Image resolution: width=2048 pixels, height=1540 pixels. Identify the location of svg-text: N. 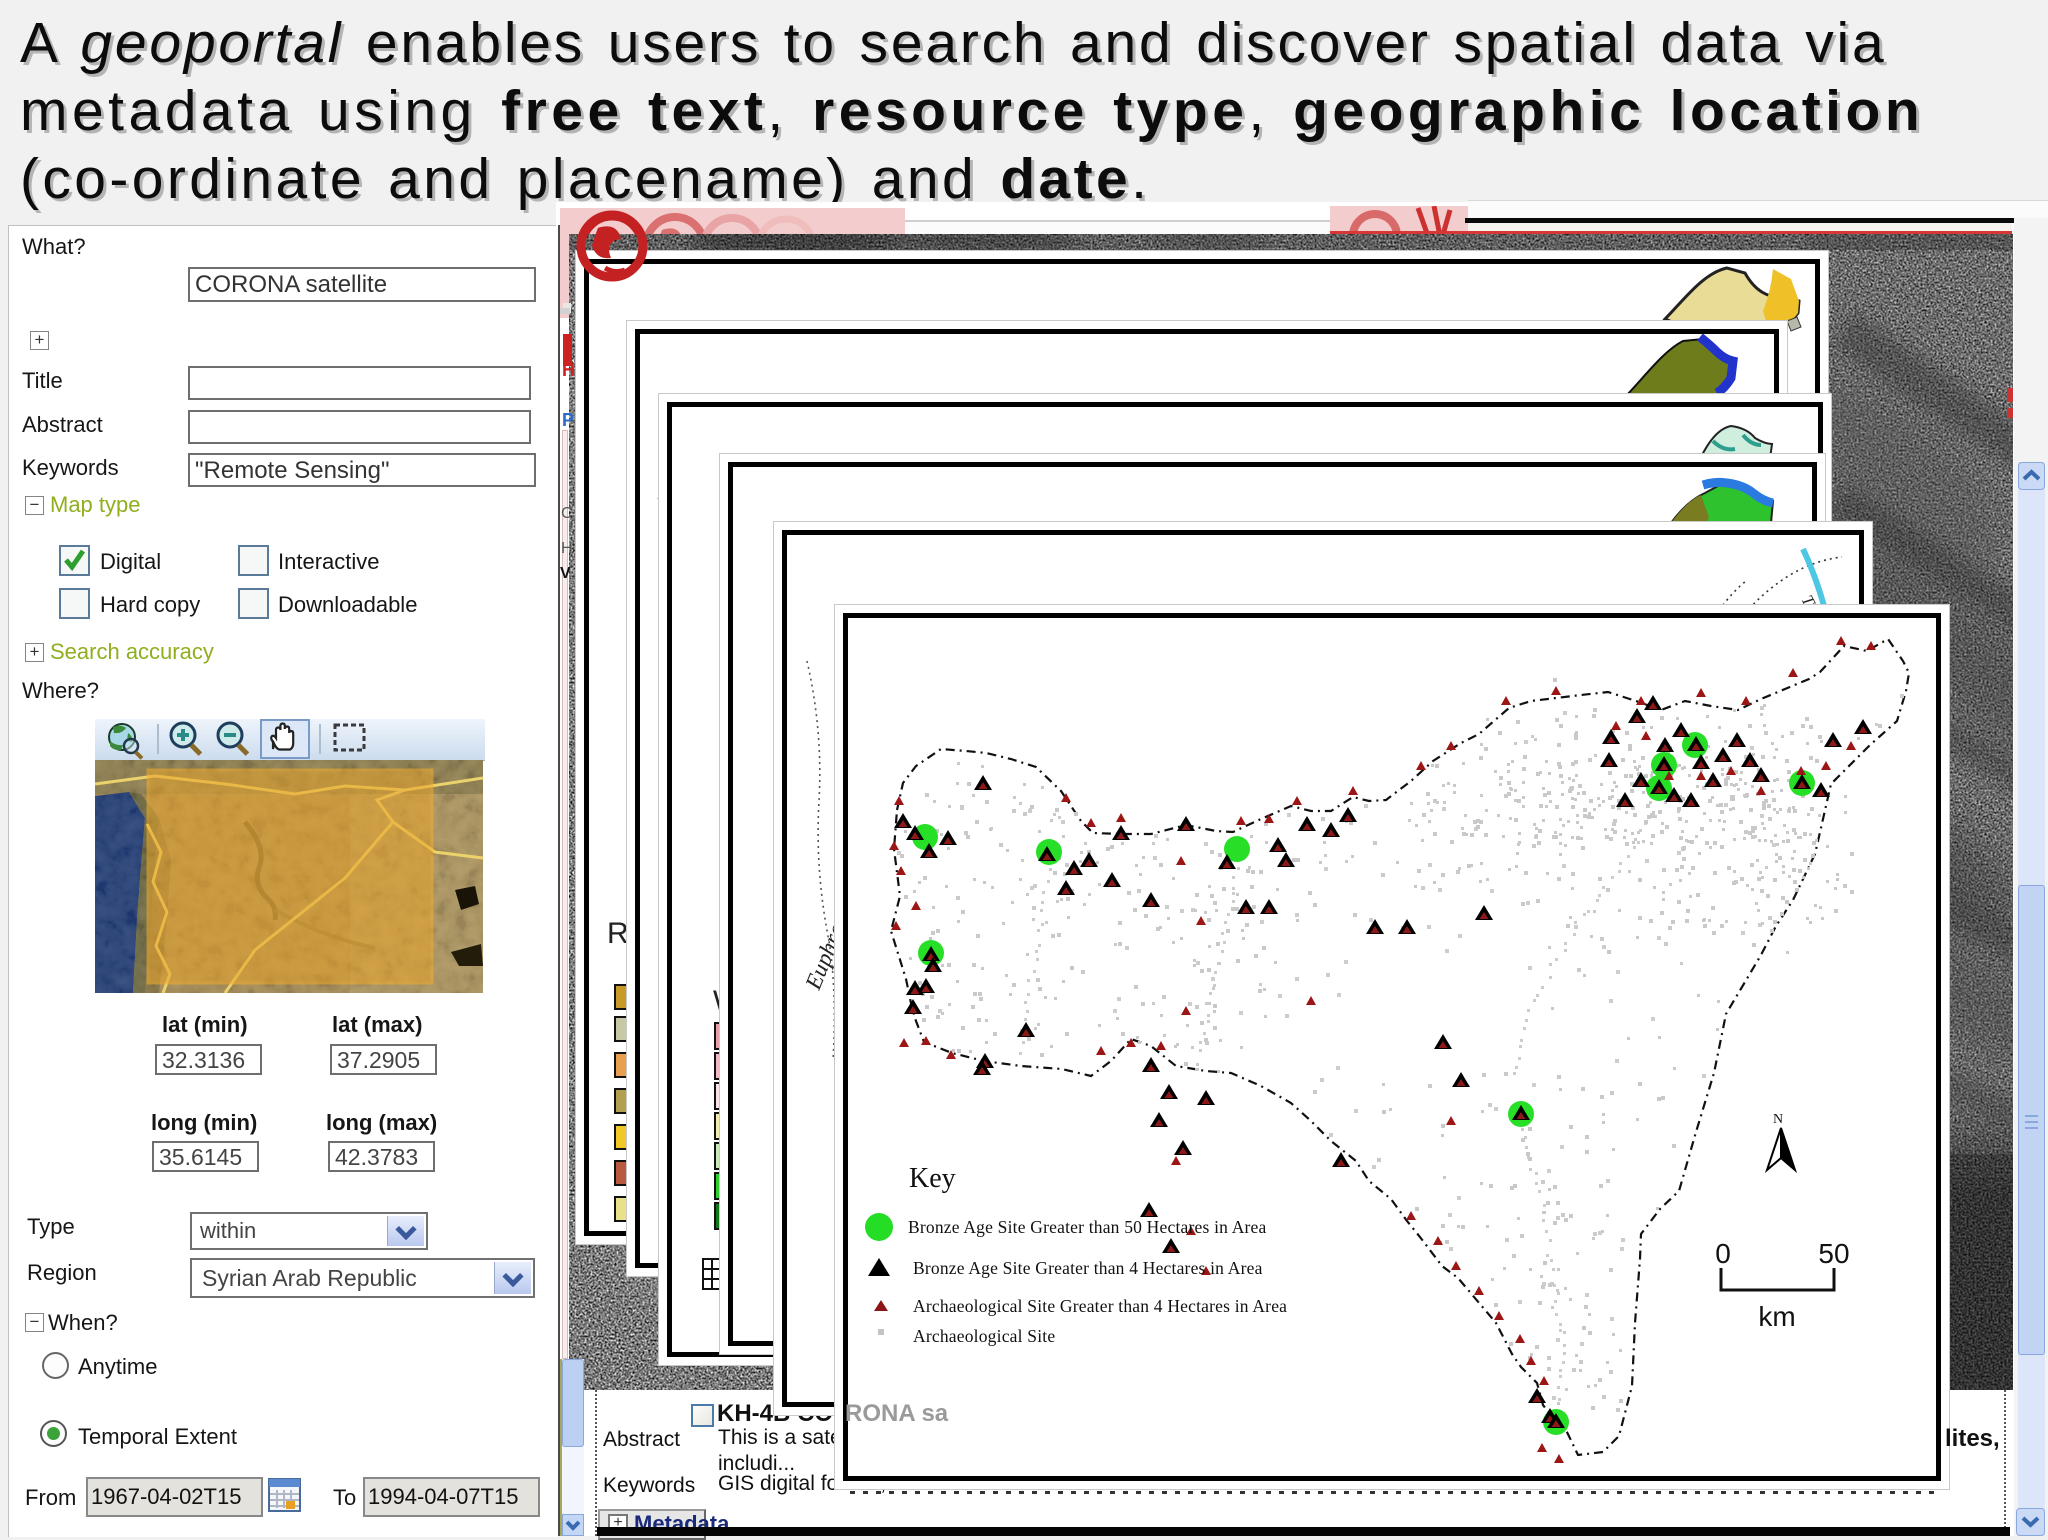
(1778, 1119).